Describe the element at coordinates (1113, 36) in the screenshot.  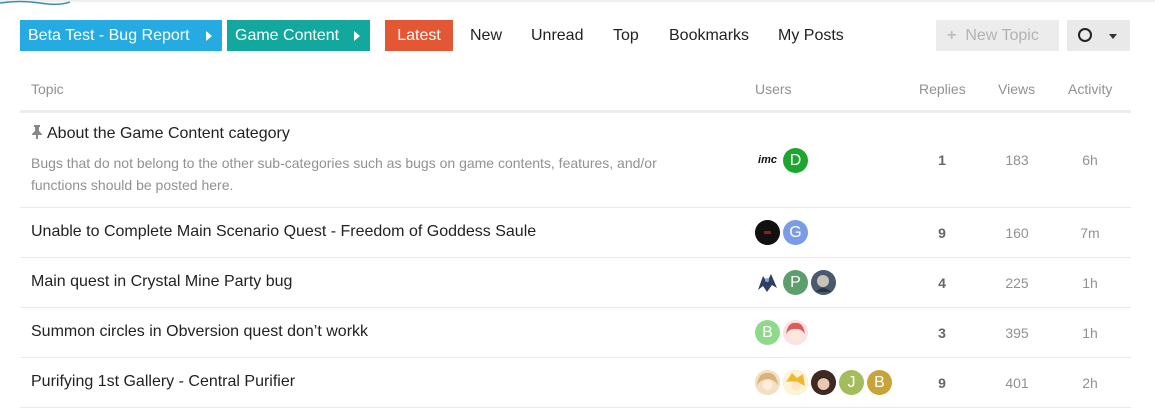
I see `chevron-down-icon` at that location.